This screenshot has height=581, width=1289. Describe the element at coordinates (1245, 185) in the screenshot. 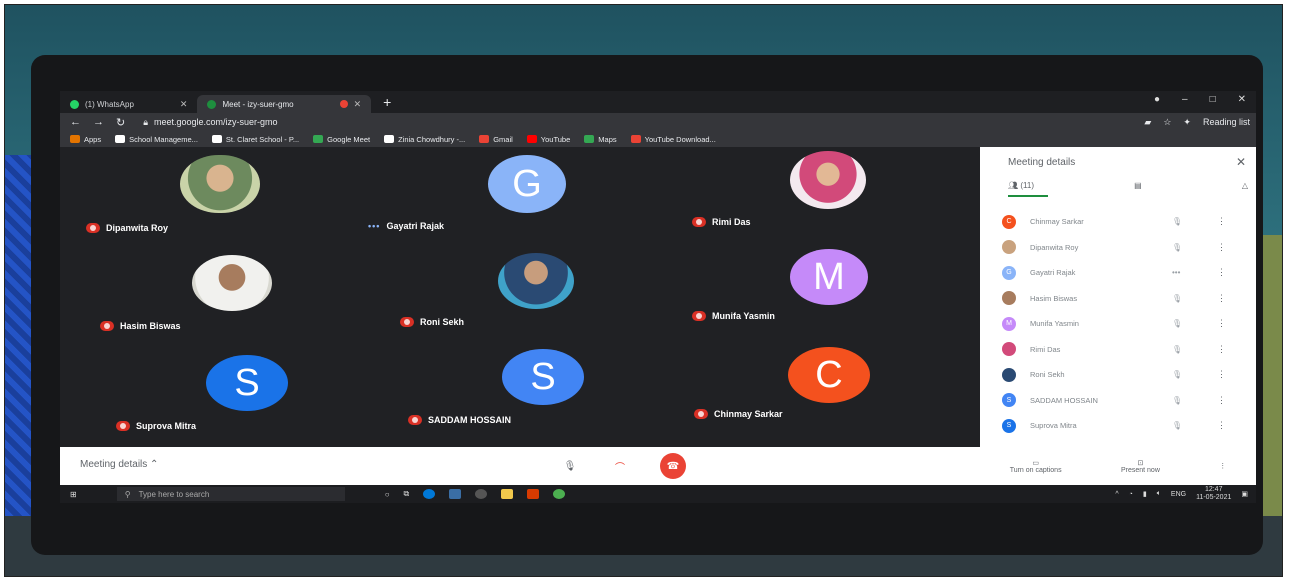

I see `tab-activities: △` at that location.